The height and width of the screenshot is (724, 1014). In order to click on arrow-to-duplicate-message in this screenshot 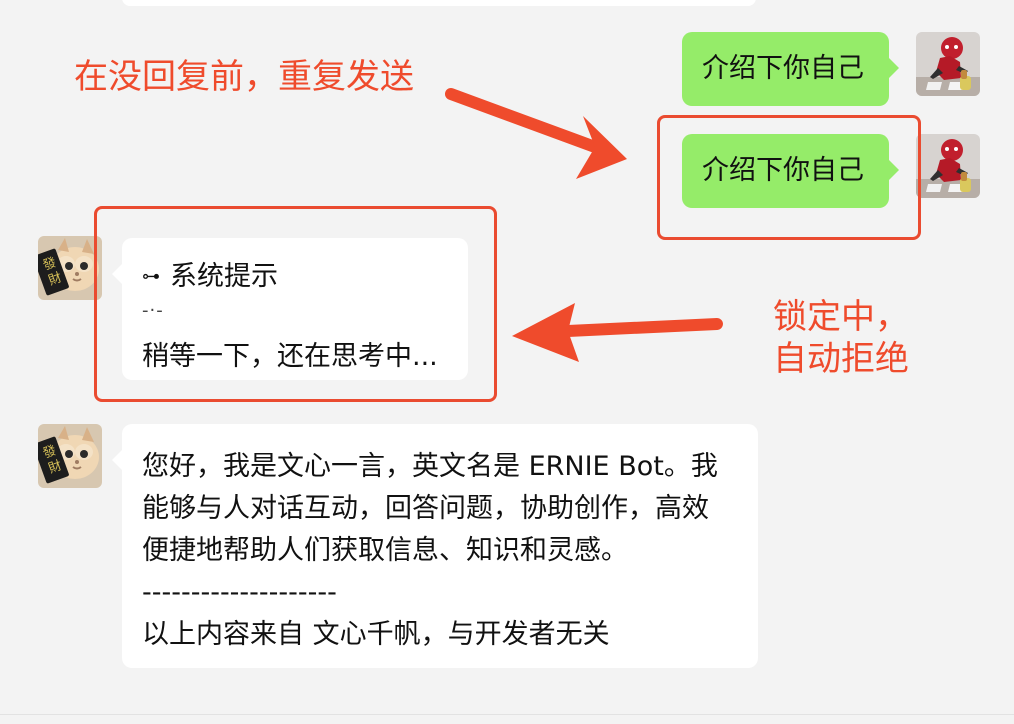, I will do `click(536, 133)`.